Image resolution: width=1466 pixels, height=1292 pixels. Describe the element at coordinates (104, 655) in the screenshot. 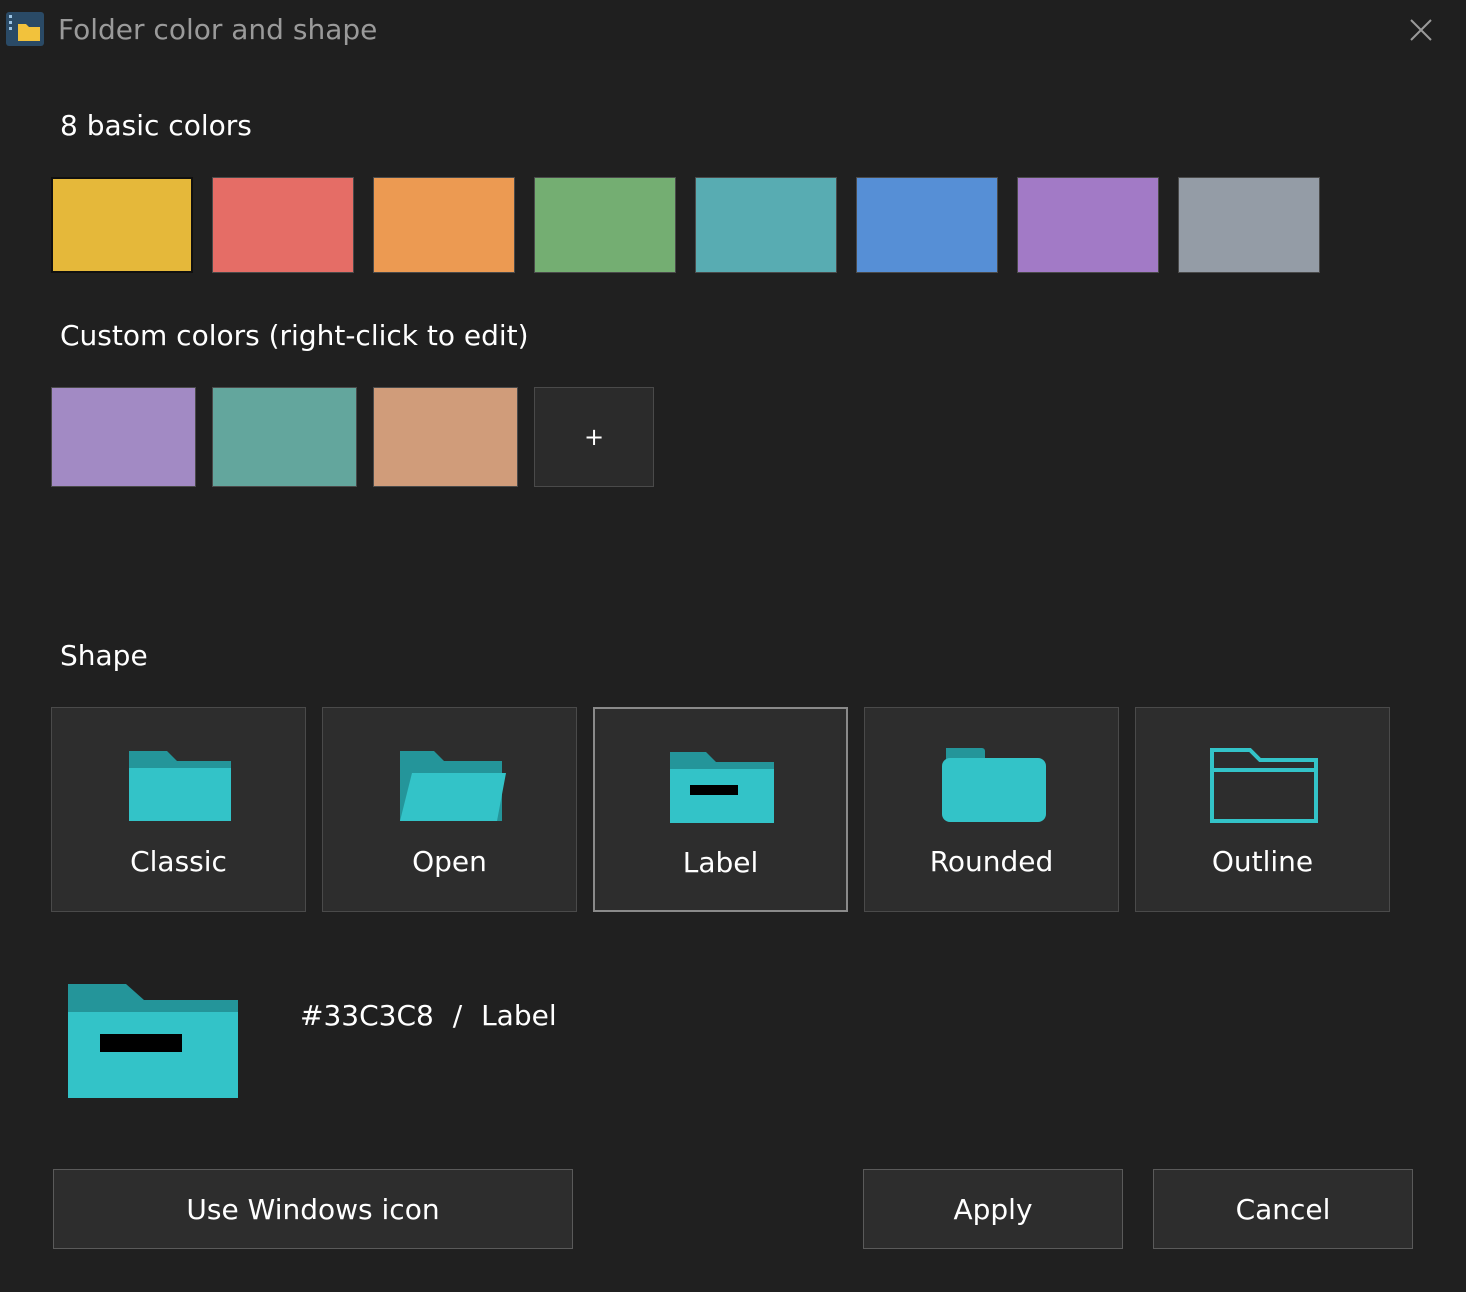

I see `shape-heading: Shape` at that location.